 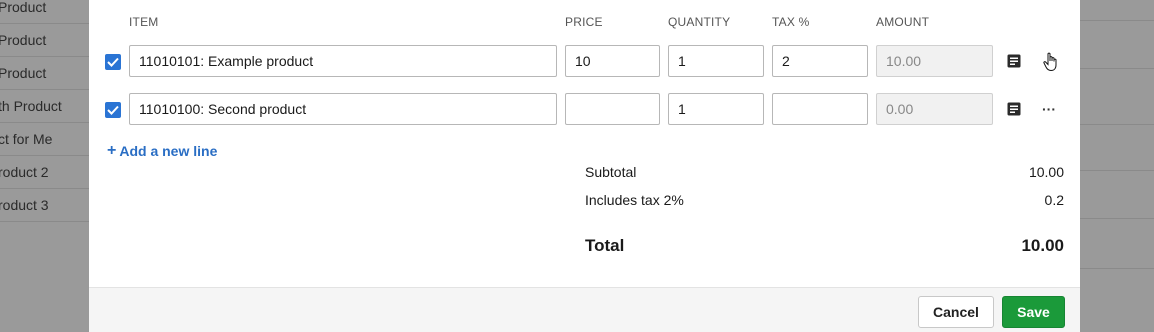 What do you see at coordinates (612, 61) in the screenshot?
I see `price-input: 10` at bounding box center [612, 61].